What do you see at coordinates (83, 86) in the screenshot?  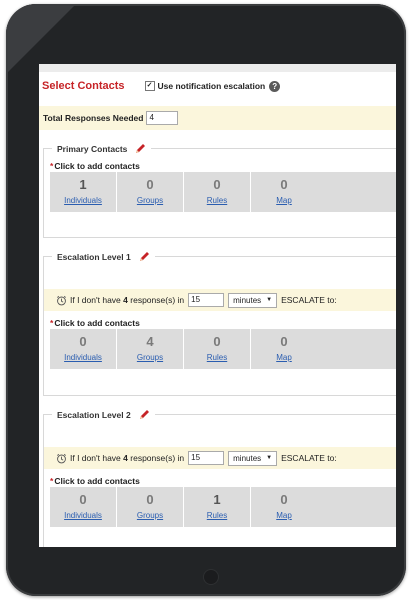 I see `page-title: Select Contacts` at bounding box center [83, 86].